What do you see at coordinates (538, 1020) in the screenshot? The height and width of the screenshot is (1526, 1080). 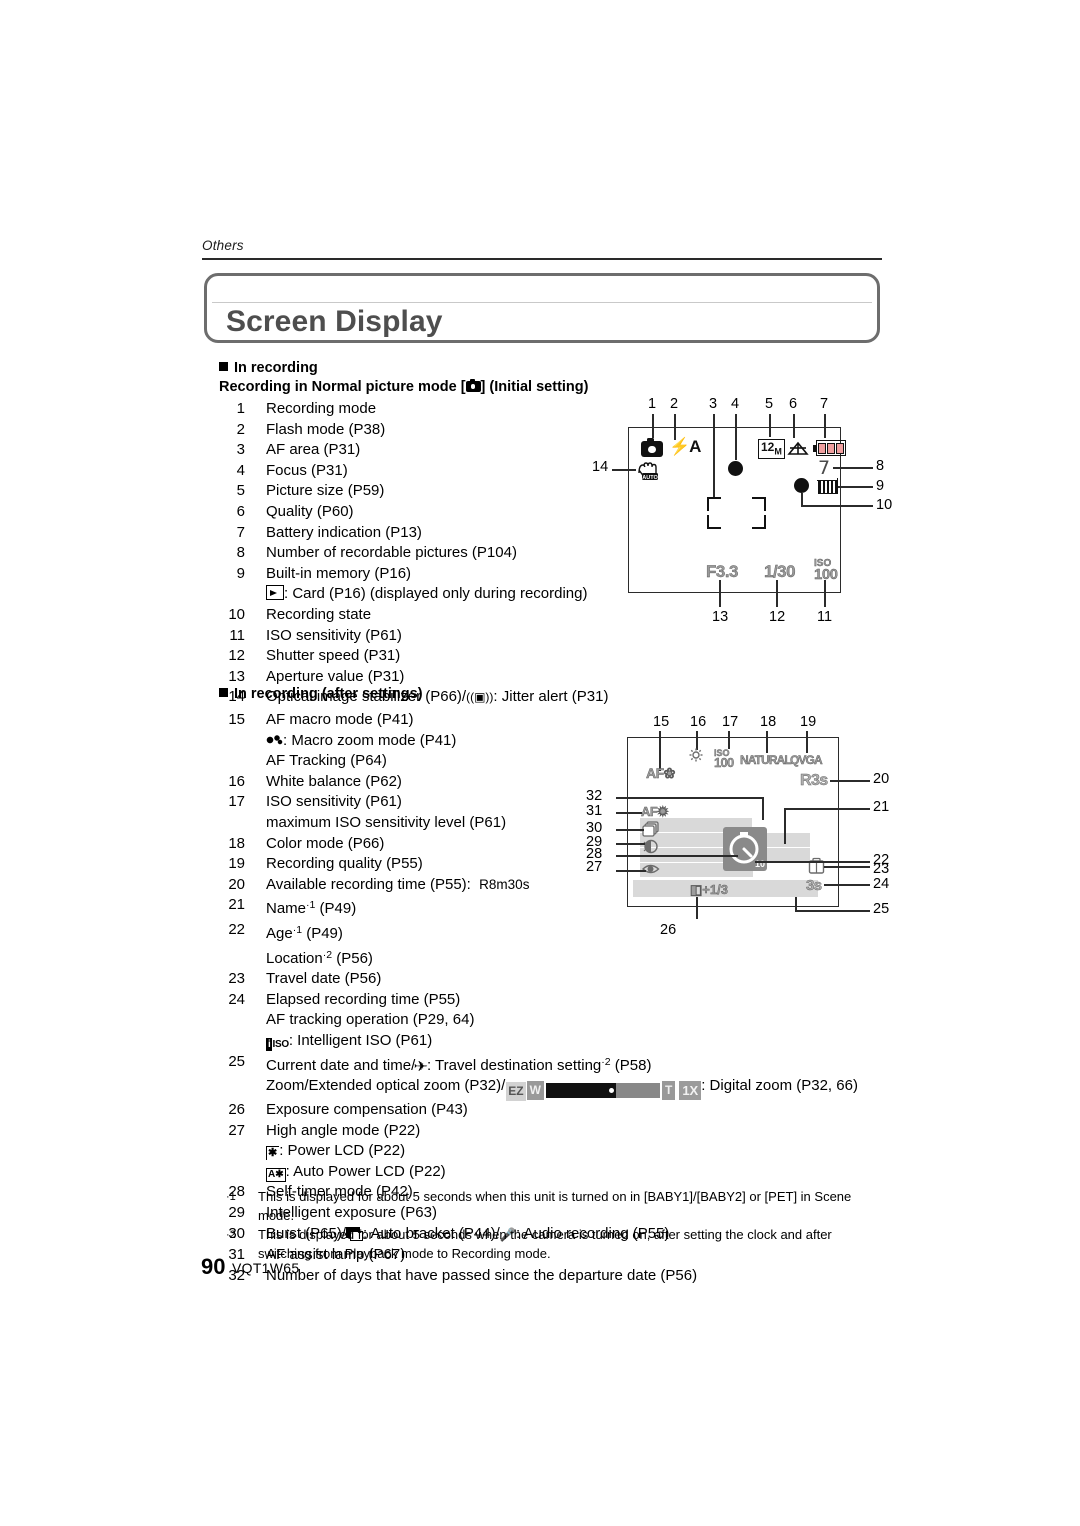 I see `list-item: AF tracking operation (P29, 64)` at bounding box center [538, 1020].